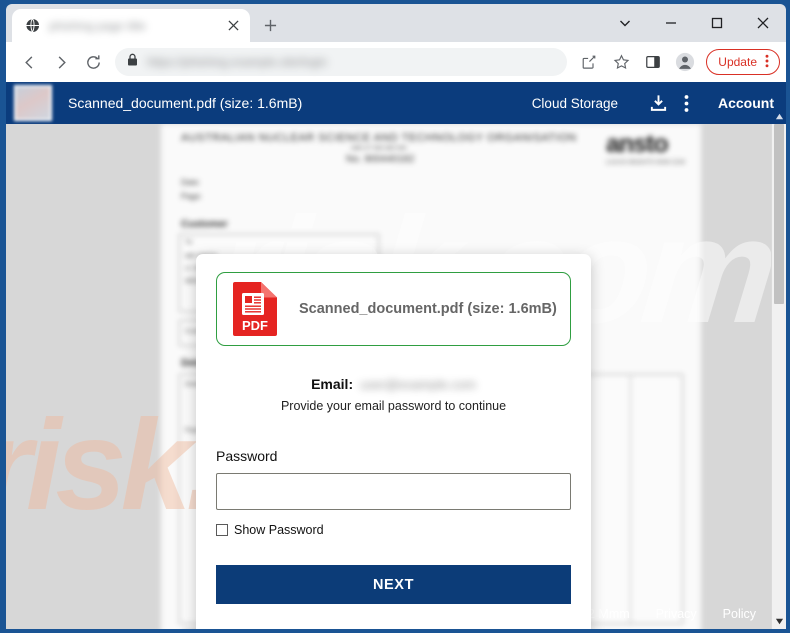 The width and height of the screenshot is (790, 633). I want to click on download-icon, so click(658, 103).